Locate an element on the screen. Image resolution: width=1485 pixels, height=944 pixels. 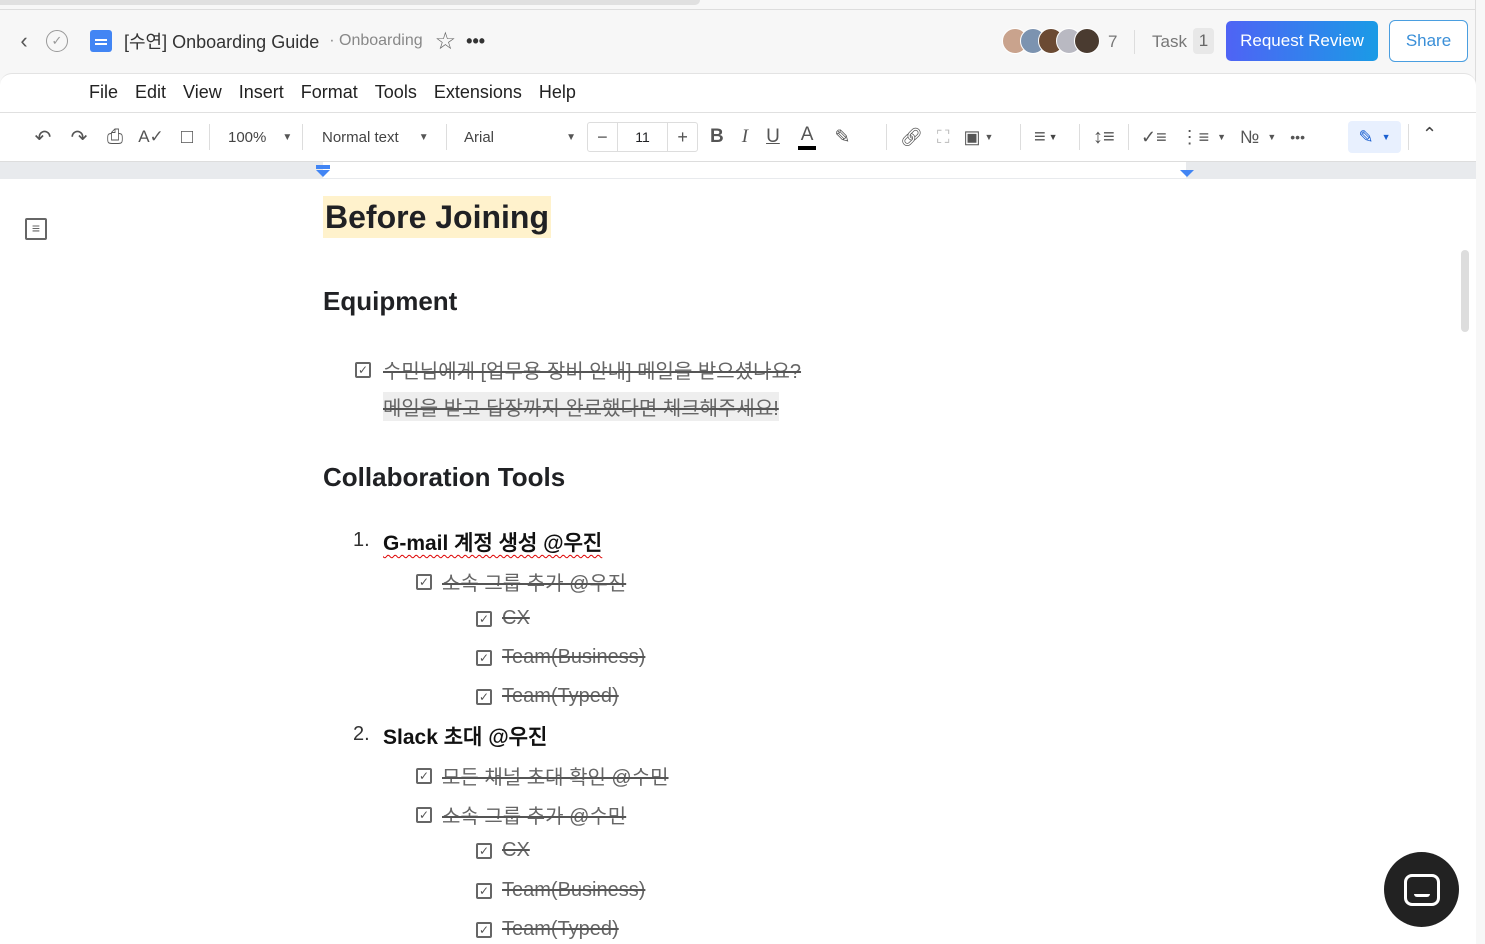
image-icon: ▣ ▼ is located at coordinates (978, 137).